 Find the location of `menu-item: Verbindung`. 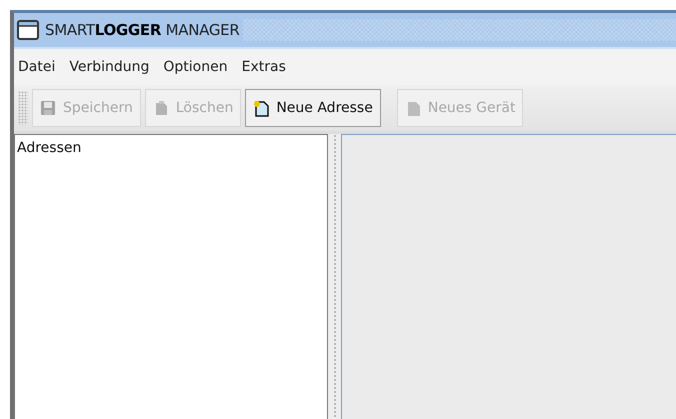

menu-item: Verbindung is located at coordinates (109, 67).